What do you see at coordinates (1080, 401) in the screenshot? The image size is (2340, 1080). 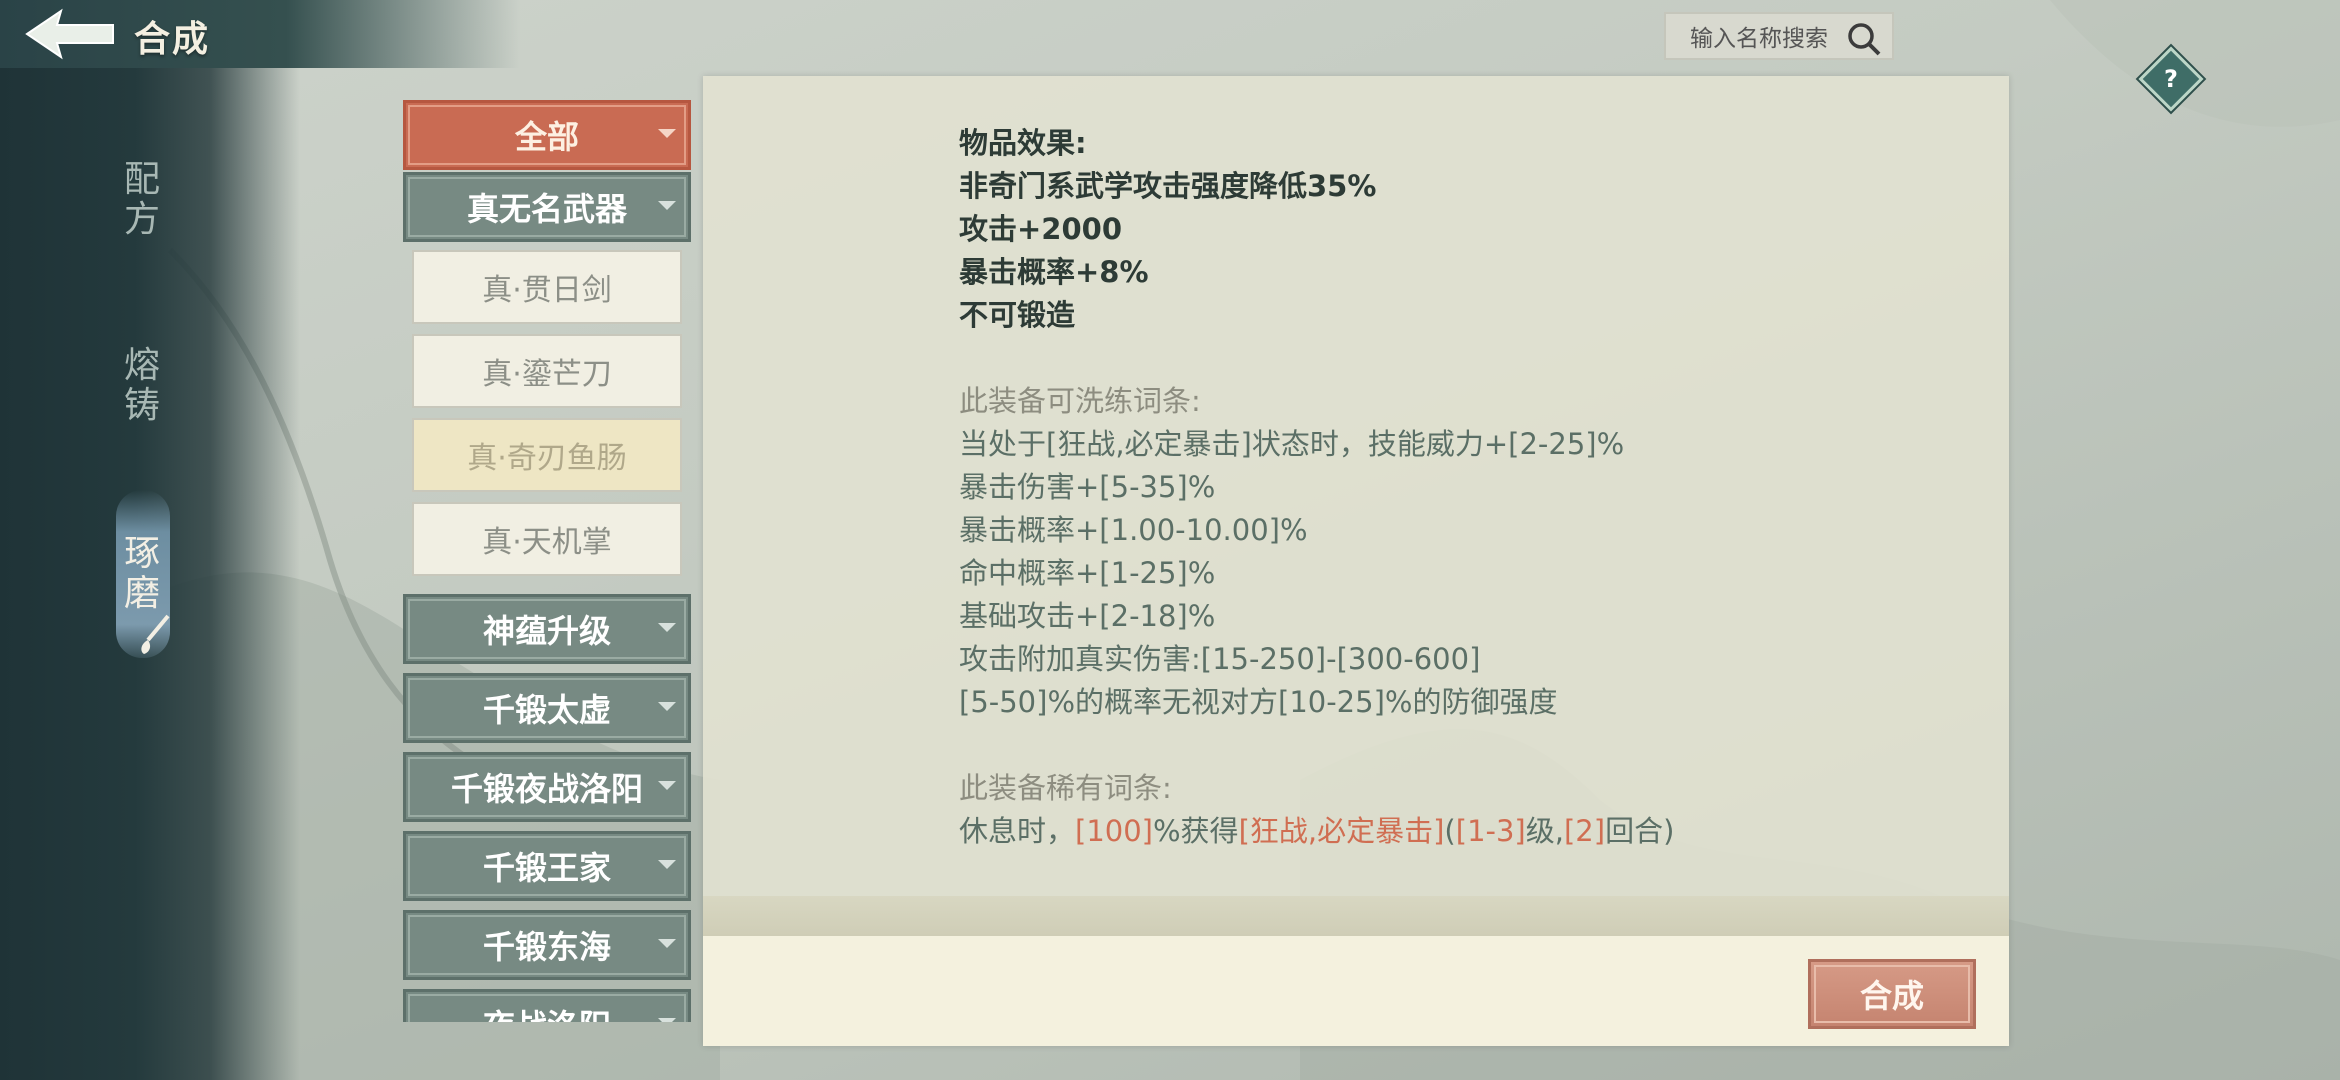 I see `refine-title: 此装备可洗练词条:` at bounding box center [1080, 401].